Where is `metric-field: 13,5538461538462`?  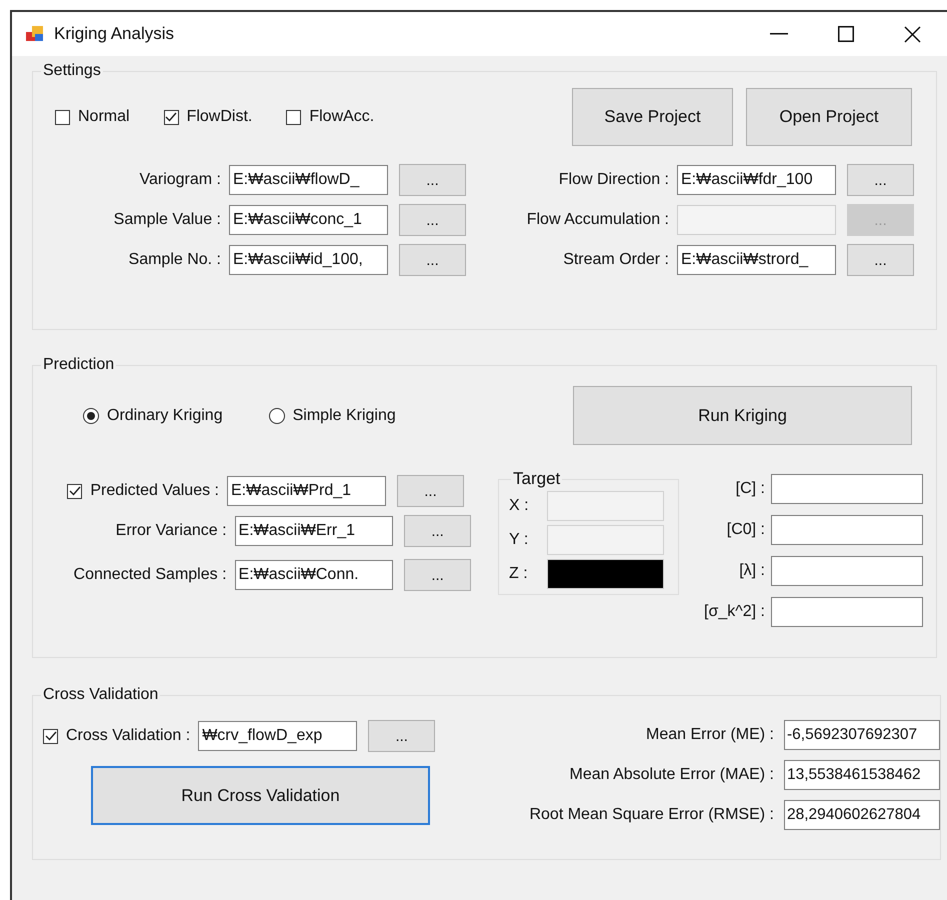
metric-field: 13,5538461538462 is located at coordinates (862, 775).